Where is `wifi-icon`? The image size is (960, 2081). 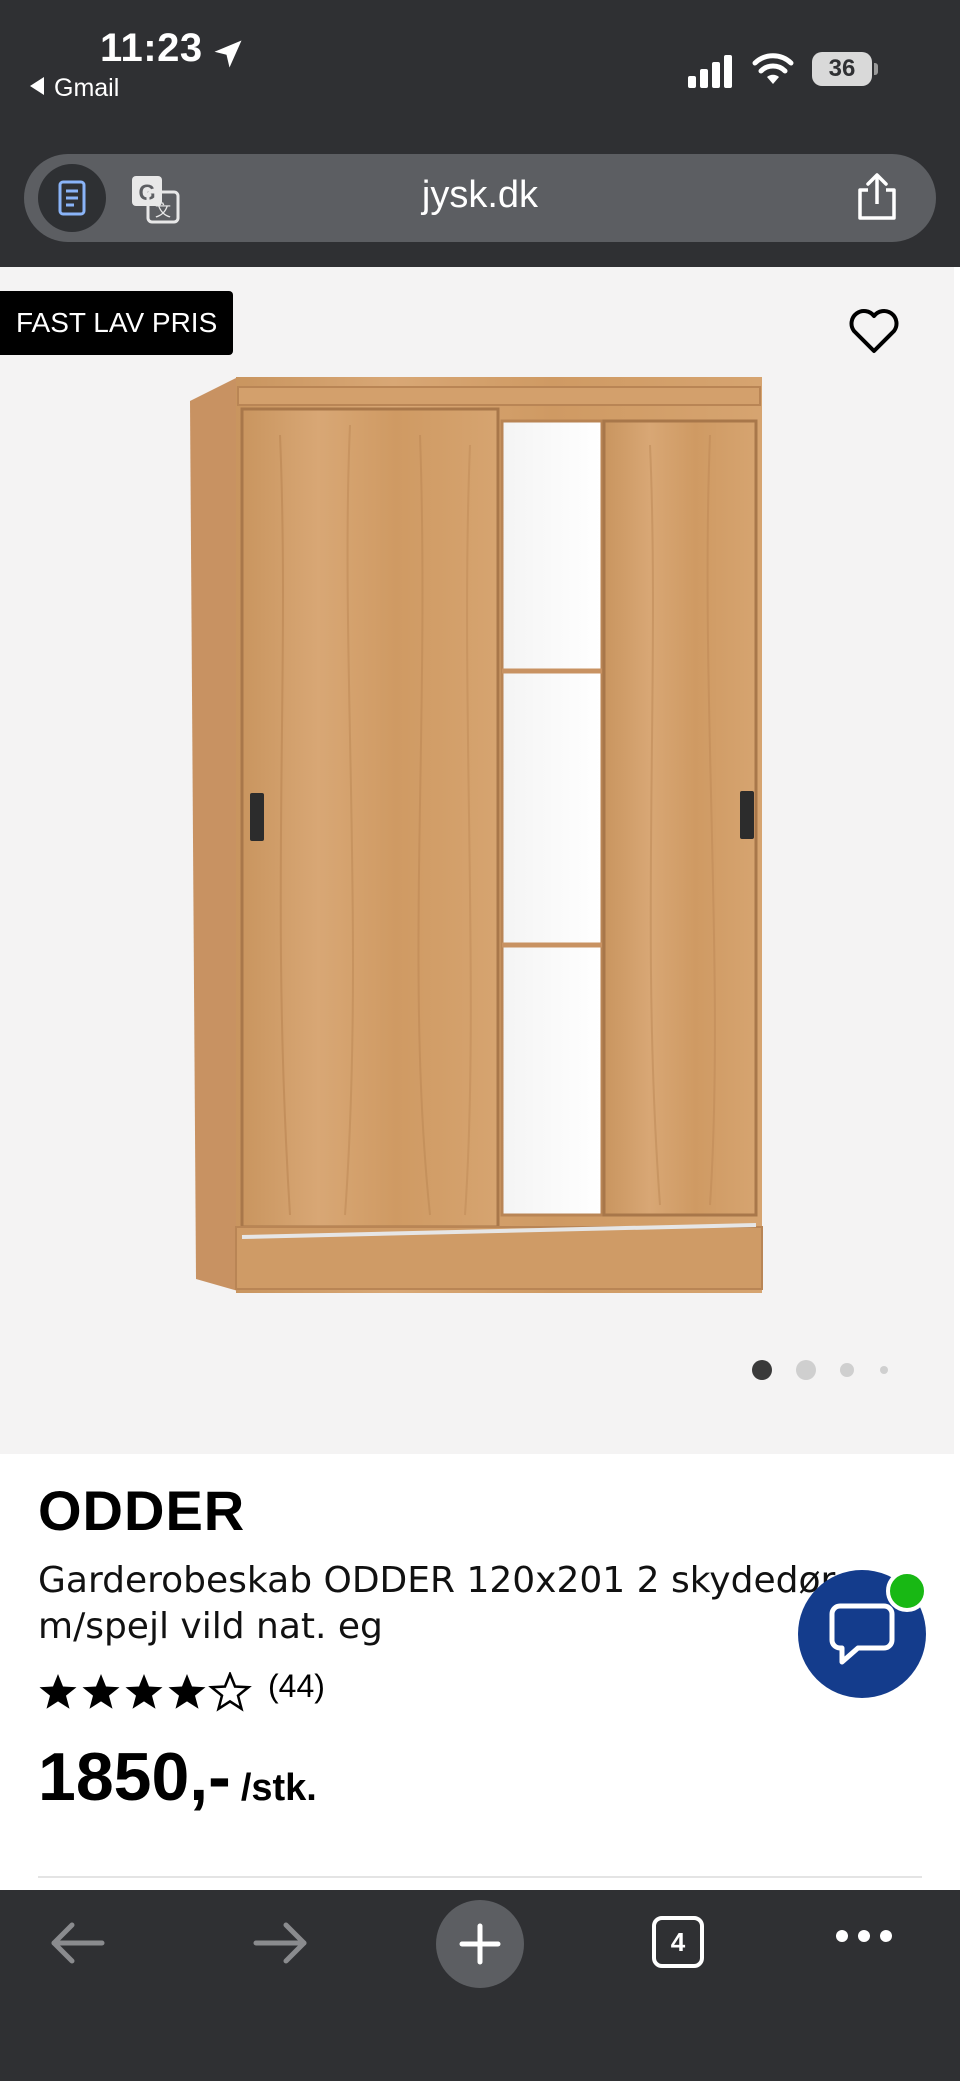
wifi-icon is located at coordinates (773, 68).